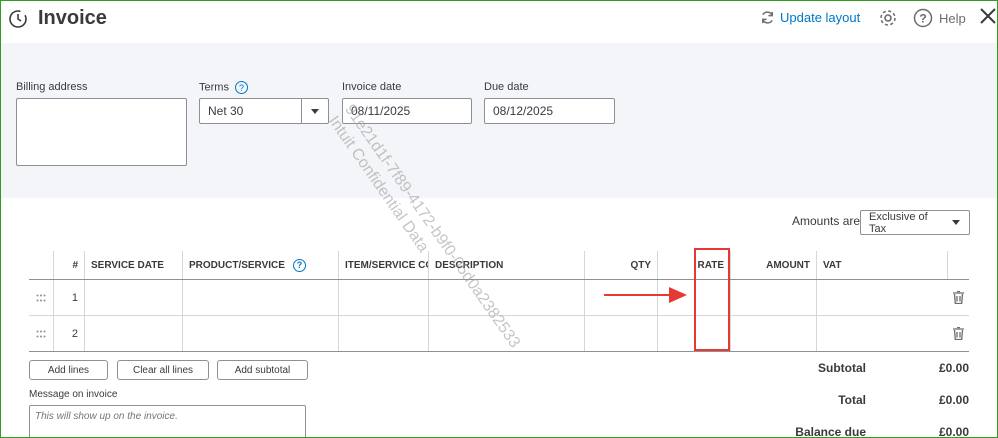 This screenshot has height=438, width=998. I want to click on message-on-invoice-field, so click(167, 421).